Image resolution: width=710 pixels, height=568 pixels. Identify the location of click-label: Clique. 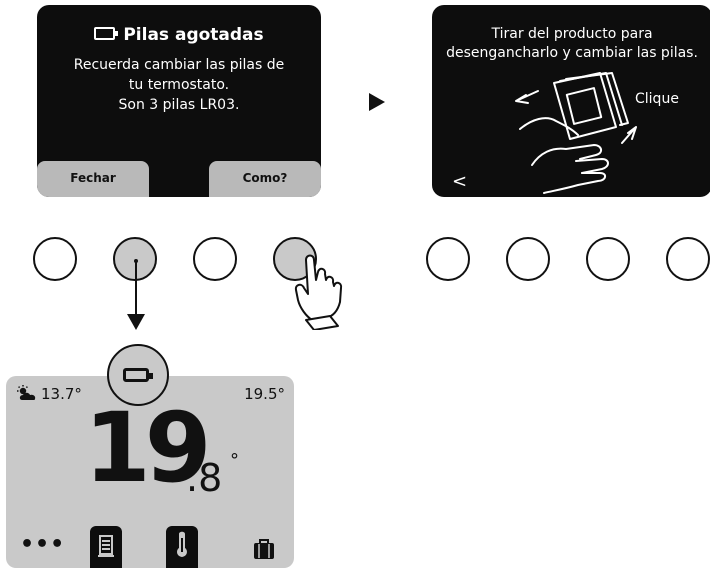
(657, 99).